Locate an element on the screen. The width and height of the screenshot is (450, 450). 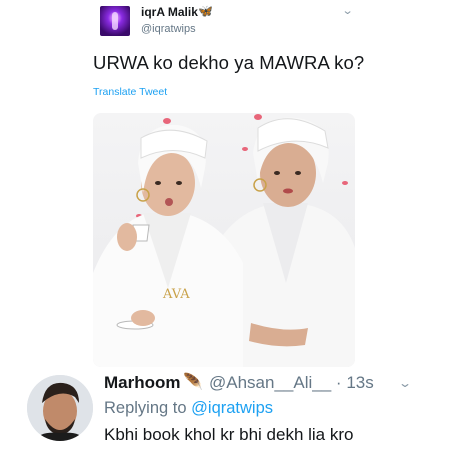
tweet-author-avatar is located at coordinates (115, 21).